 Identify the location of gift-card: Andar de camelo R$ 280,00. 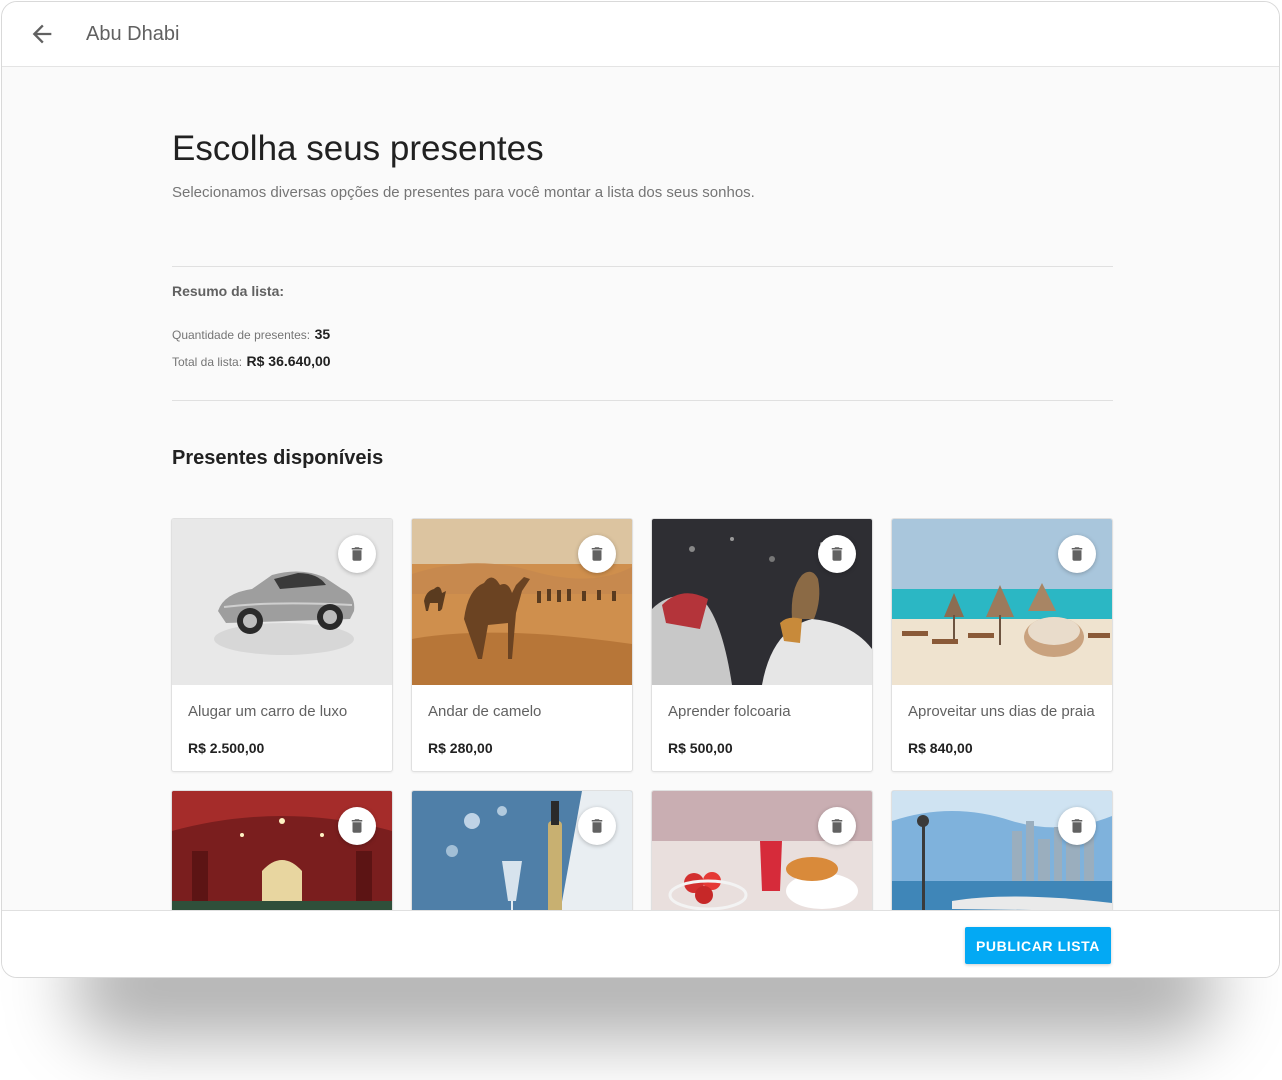
(522, 645).